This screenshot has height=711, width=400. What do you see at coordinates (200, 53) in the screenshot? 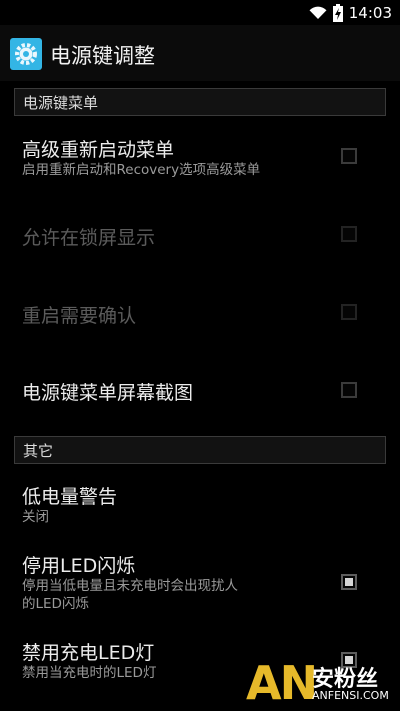
I see `action-bar: 电源键调整` at bounding box center [200, 53].